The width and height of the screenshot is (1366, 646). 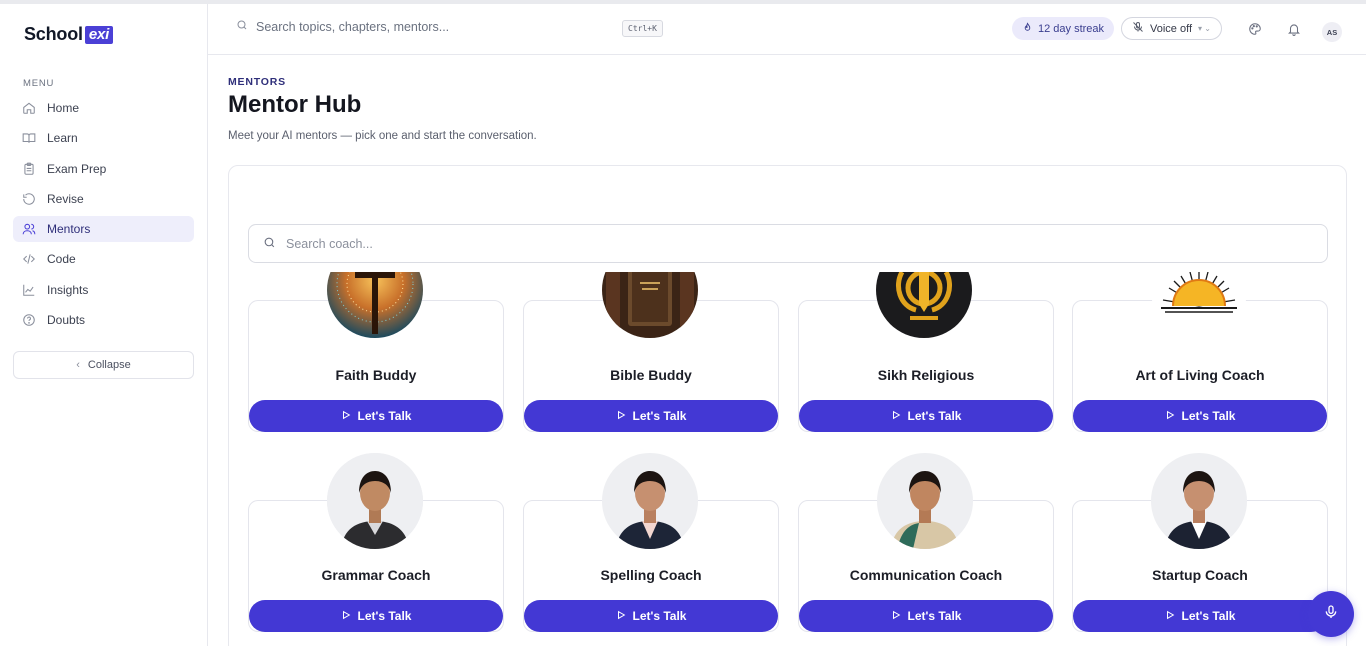 What do you see at coordinates (651, 375) in the screenshot?
I see `mentor-name: Bible Buddy` at bounding box center [651, 375].